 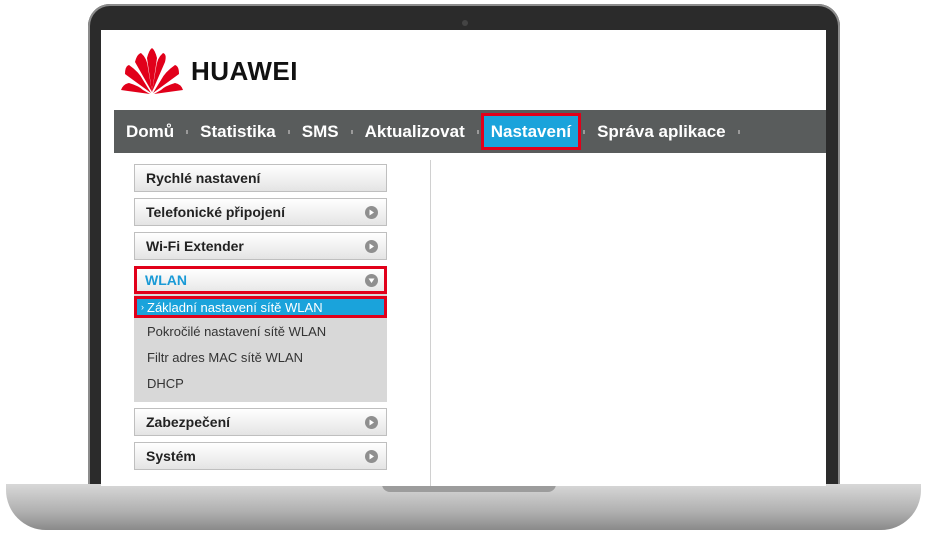 I want to click on nav-sms: SMS, so click(x=320, y=131).